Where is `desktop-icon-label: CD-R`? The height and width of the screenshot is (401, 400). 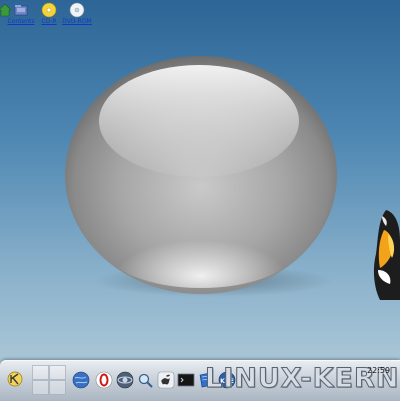
desktop-icon-label: CD-R is located at coordinates (49, 21).